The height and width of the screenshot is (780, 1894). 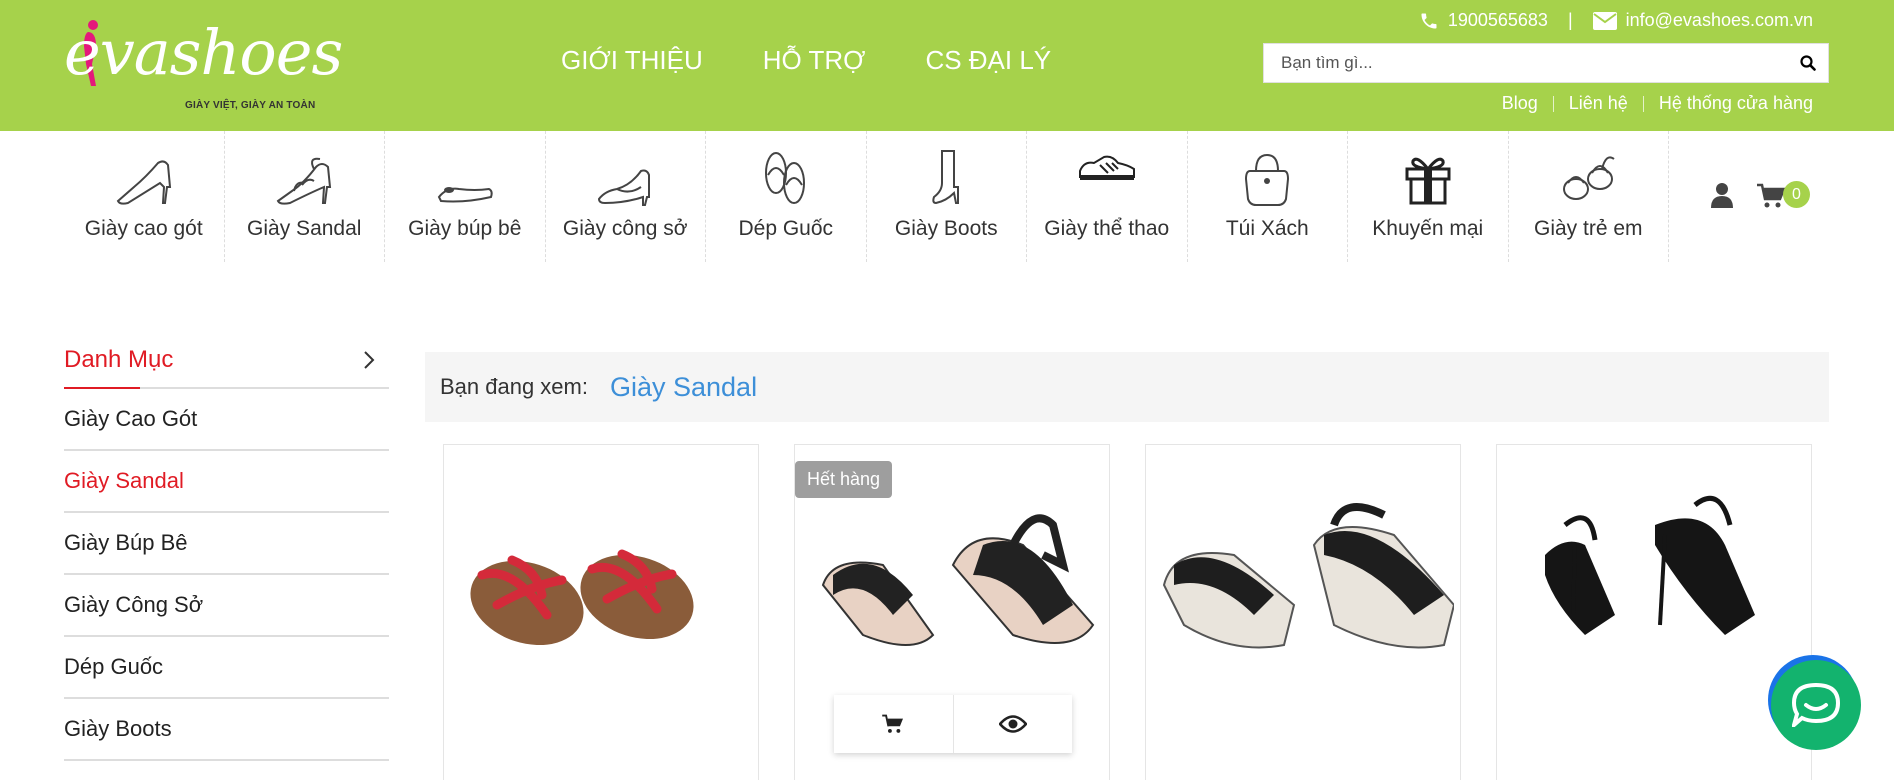 What do you see at coordinates (953, 585) in the screenshot?
I see `product-image-black-wedge` at bounding box center [953, 585].